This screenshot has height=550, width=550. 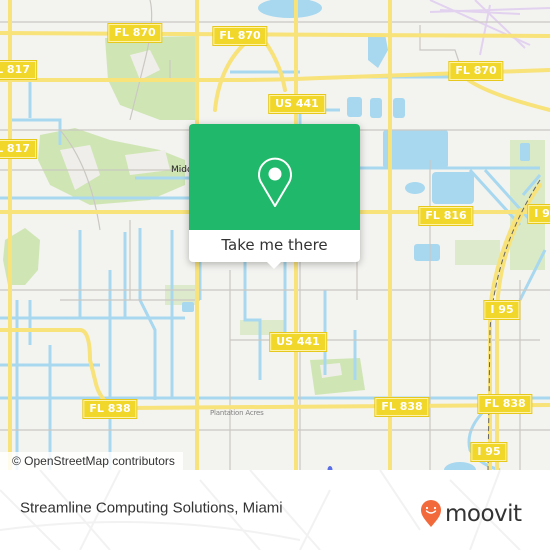 What do you see at coordinates (151, 508) in the screenshot?
I see `place-title: Streamline Computing Solutions, Miami` at bounding box center [151, 508].